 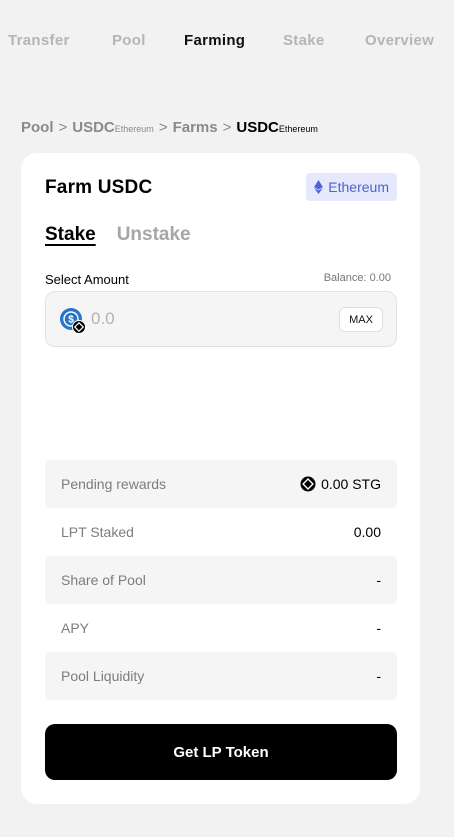 What do you see at coordinates (367, 532) in the screenshot?
I see `lpt-staked-value: 0.00` at bounding box center [367, 532].